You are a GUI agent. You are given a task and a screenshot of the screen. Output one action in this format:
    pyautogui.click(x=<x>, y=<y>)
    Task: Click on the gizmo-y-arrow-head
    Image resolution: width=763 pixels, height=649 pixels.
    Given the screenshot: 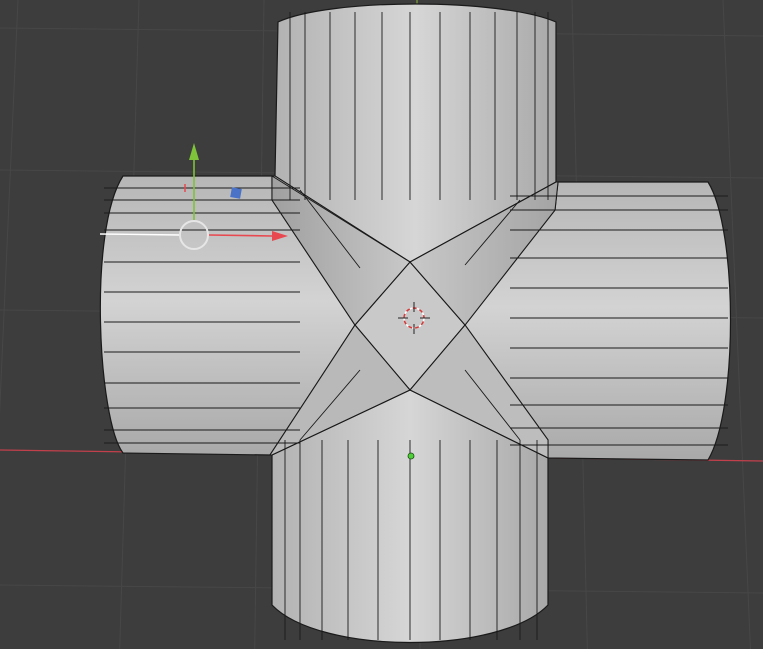 What is the action you would take?
    pyautogui.click(x=194, y=151)
    